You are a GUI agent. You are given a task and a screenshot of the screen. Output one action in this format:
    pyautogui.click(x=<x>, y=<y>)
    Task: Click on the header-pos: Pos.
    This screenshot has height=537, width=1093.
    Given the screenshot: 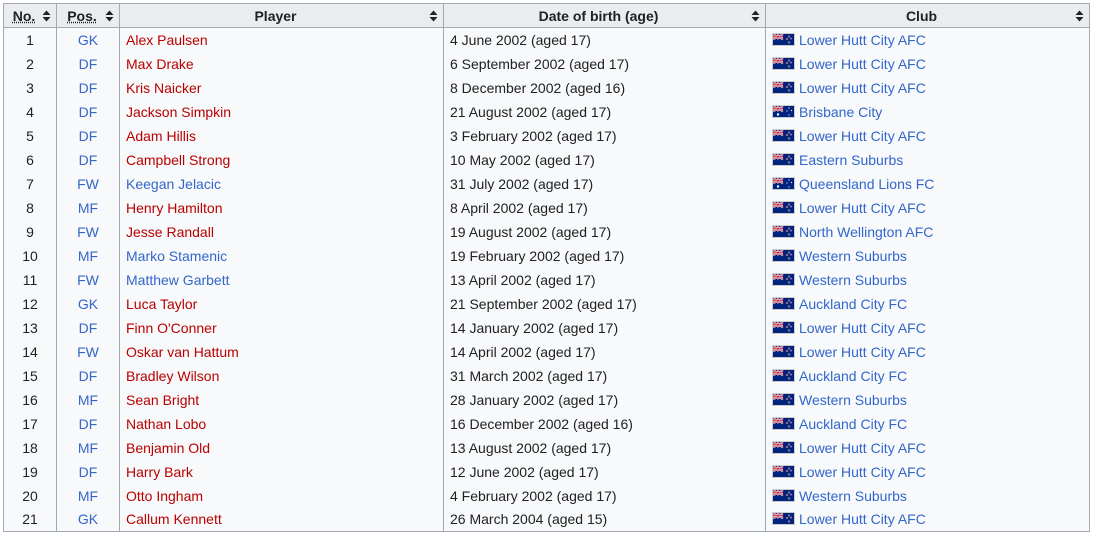 What is the action you would take?
    pyautogui.click(x=88, y=15)
    